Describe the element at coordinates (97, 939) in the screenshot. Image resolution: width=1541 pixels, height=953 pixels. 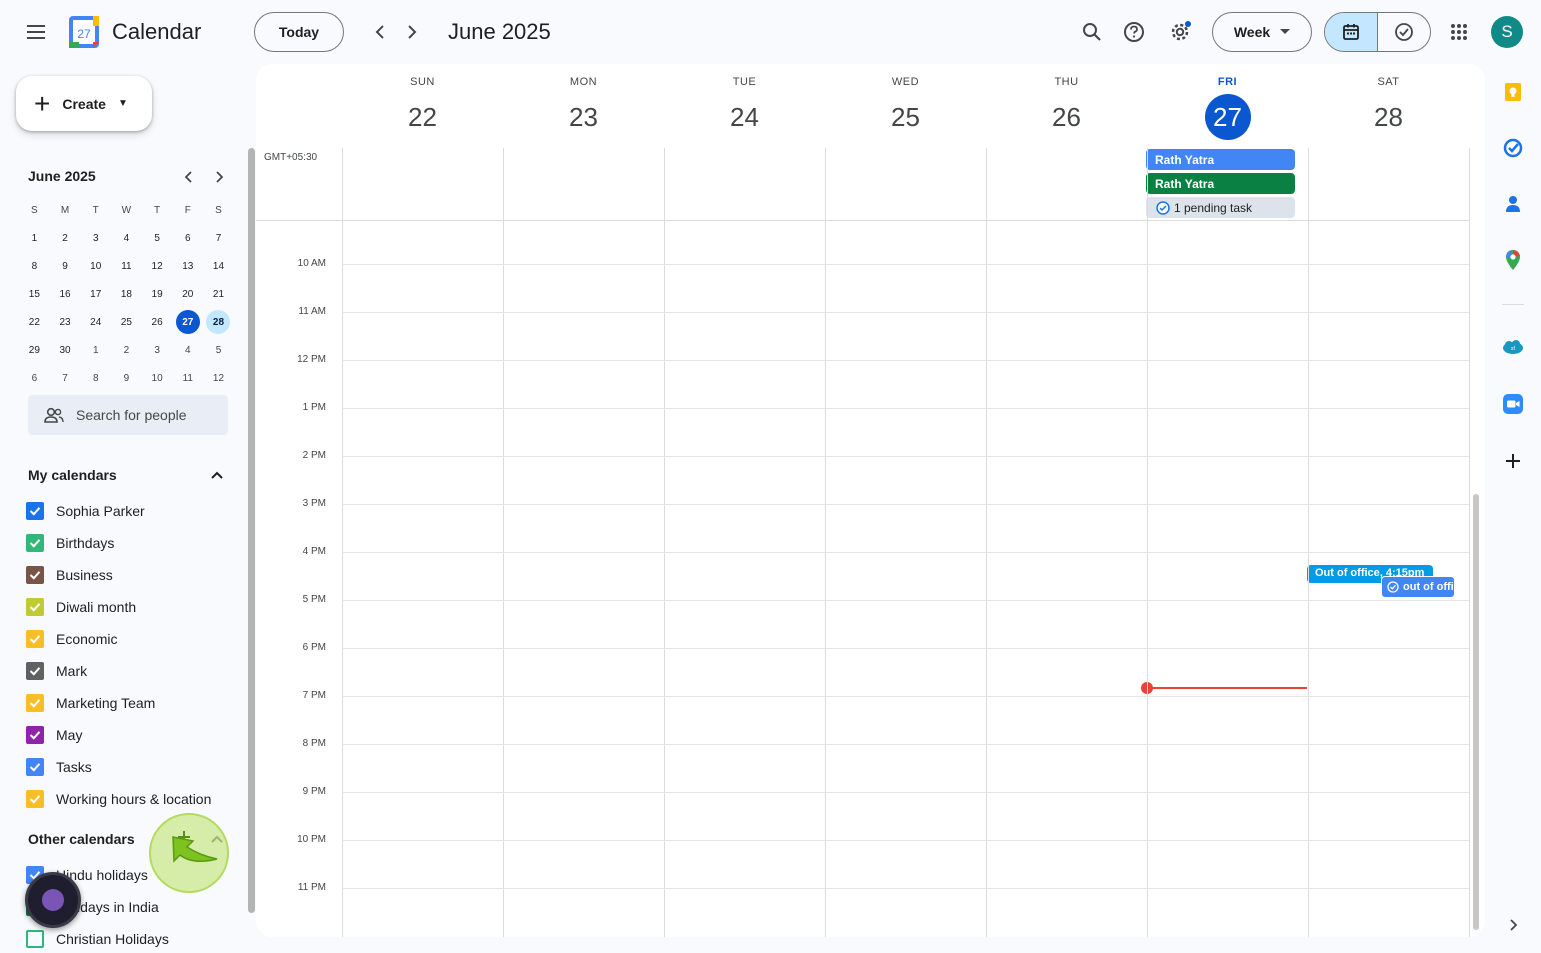
I see `calendar-list-item: Christian Holidays` at that location.